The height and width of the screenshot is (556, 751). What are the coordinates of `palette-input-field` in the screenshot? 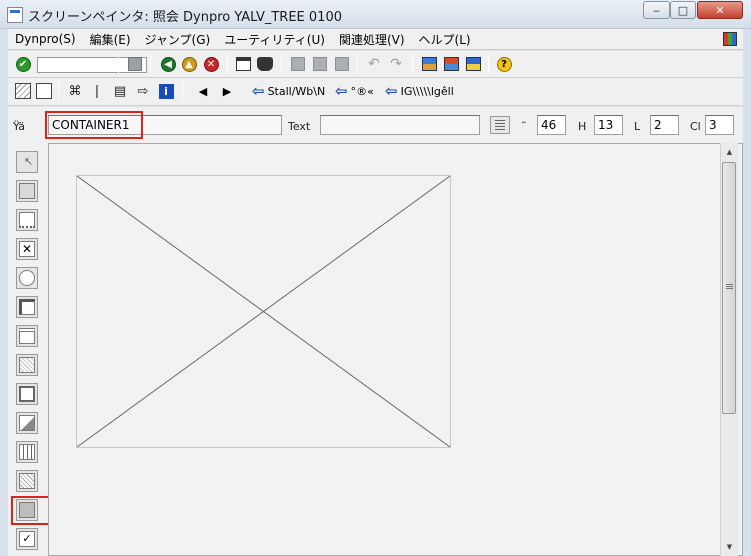 It's located at (27, 220).